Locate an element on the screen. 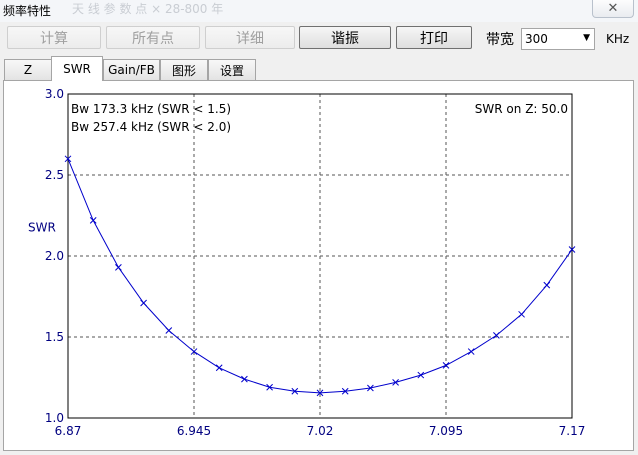 Image resolution: width=638 pixels, height=455 pixels. tab-settings: 设置 is located at coordinates (232, 69).